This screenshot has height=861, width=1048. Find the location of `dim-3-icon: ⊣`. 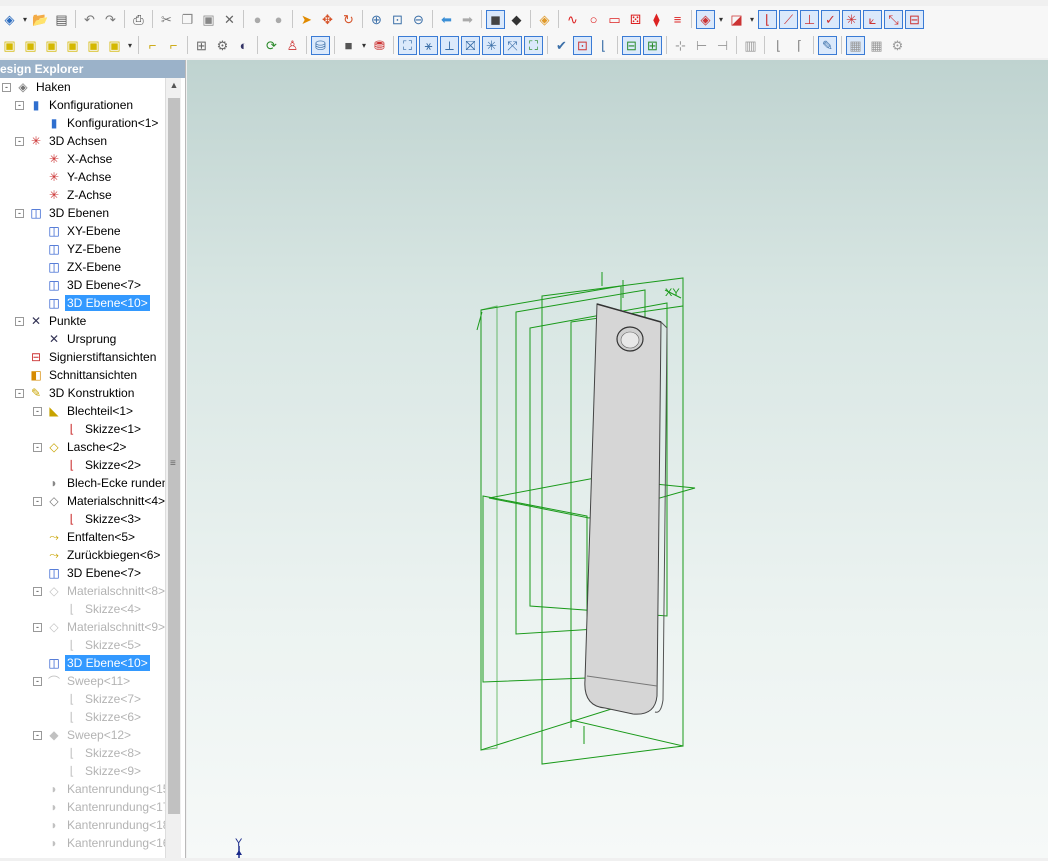

dim-3-icon: ⊣ is located at coordinates (722, 45).